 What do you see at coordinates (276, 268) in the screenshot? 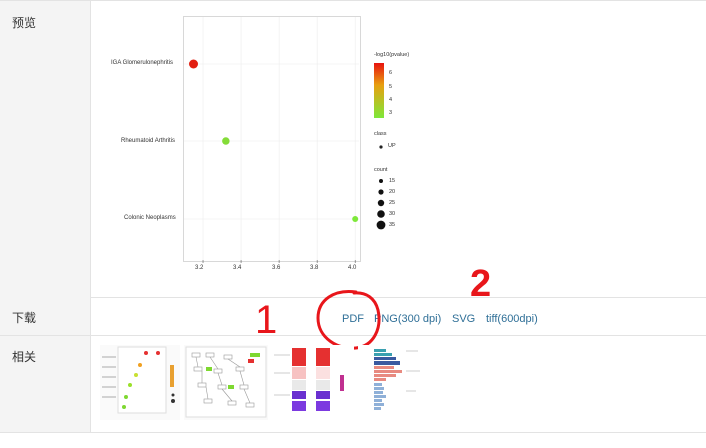
I see `xtick-label: 3.6` at bounding box center [276, 268].